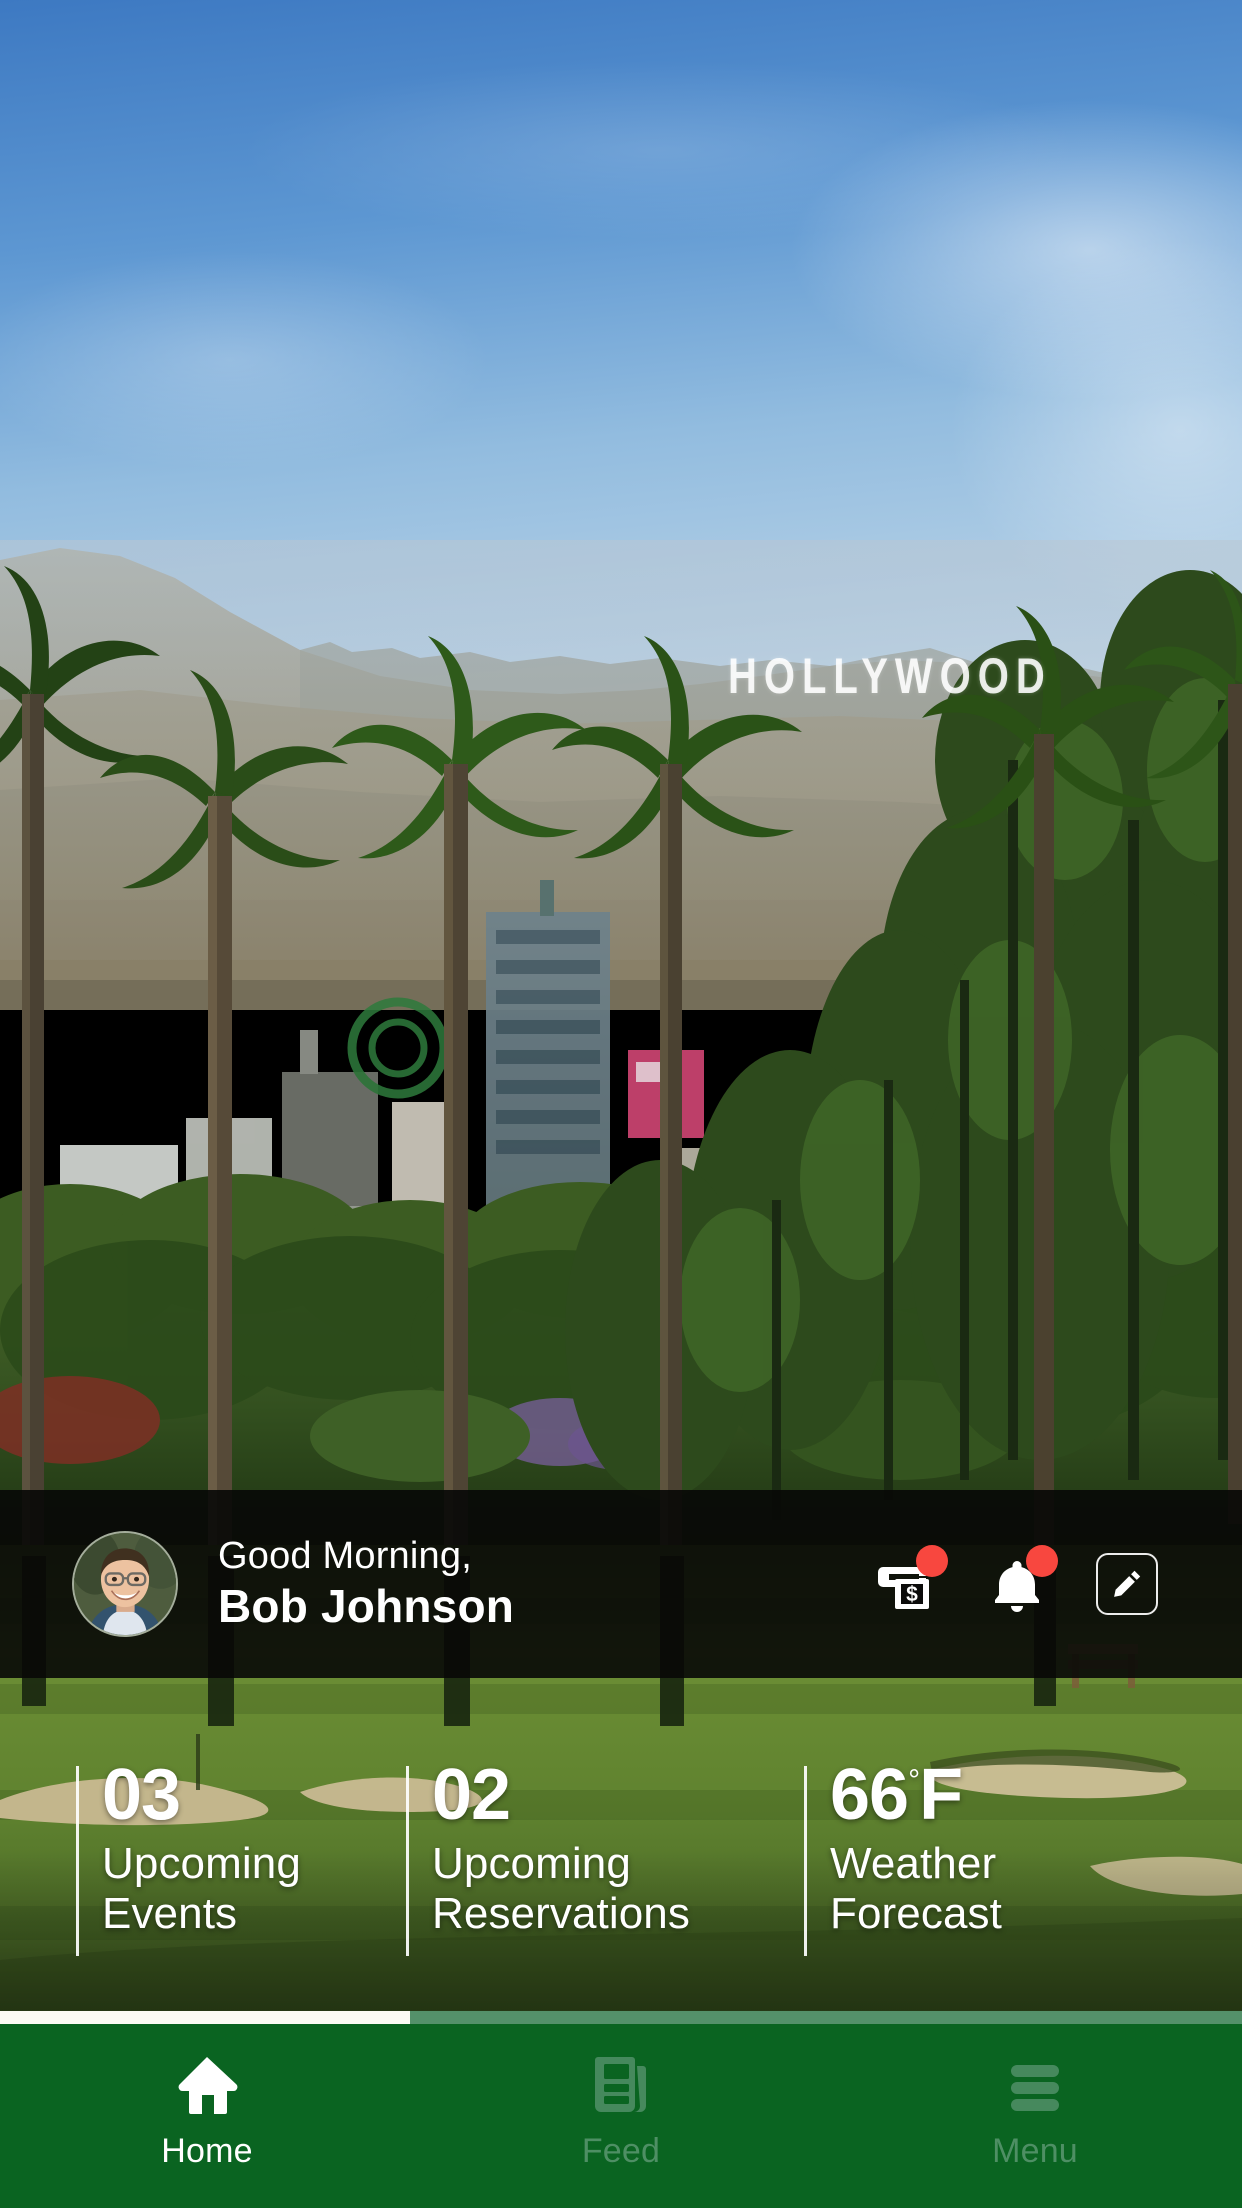  What do you see at coordinates (1035, 2151) in the screenshot?
I see `nav-label-menu: Menu` at bounding box center [1035, 2151].